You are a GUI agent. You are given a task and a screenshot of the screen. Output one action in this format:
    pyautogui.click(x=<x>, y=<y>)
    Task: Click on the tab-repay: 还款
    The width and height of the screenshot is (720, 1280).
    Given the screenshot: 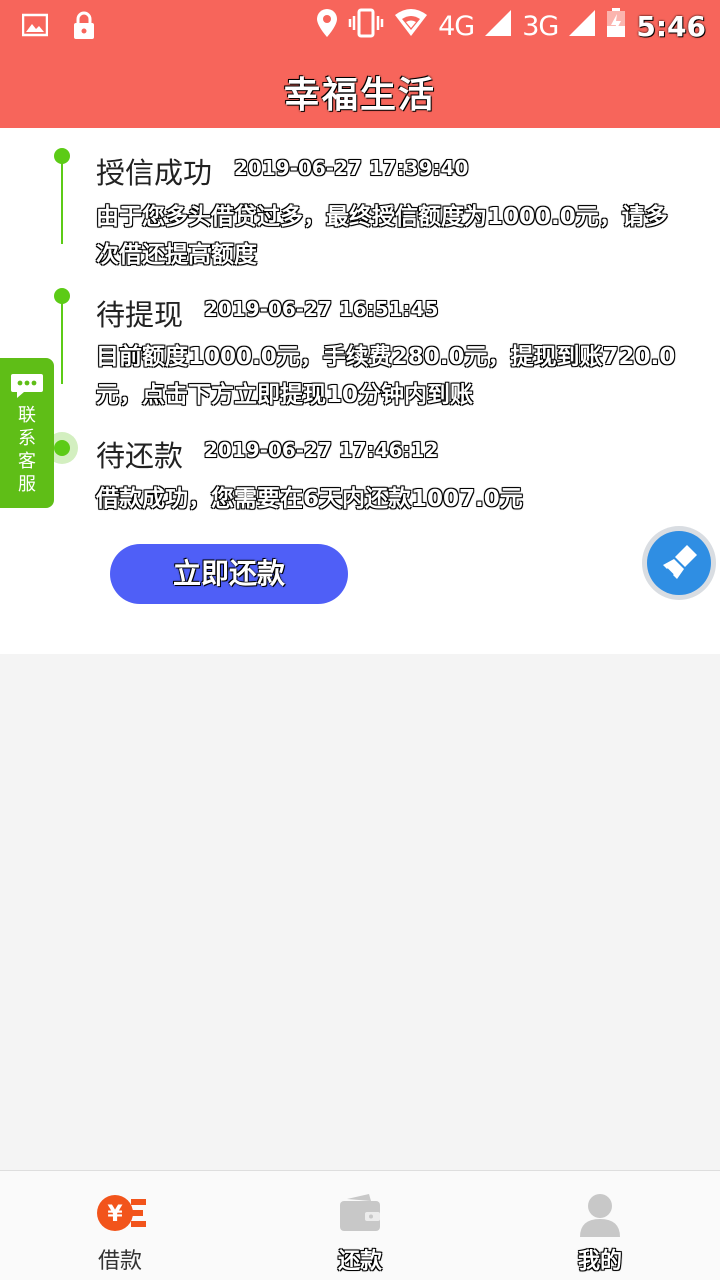 What is the action you would take?
    pyautogui.click(x=360, y=1225)
    